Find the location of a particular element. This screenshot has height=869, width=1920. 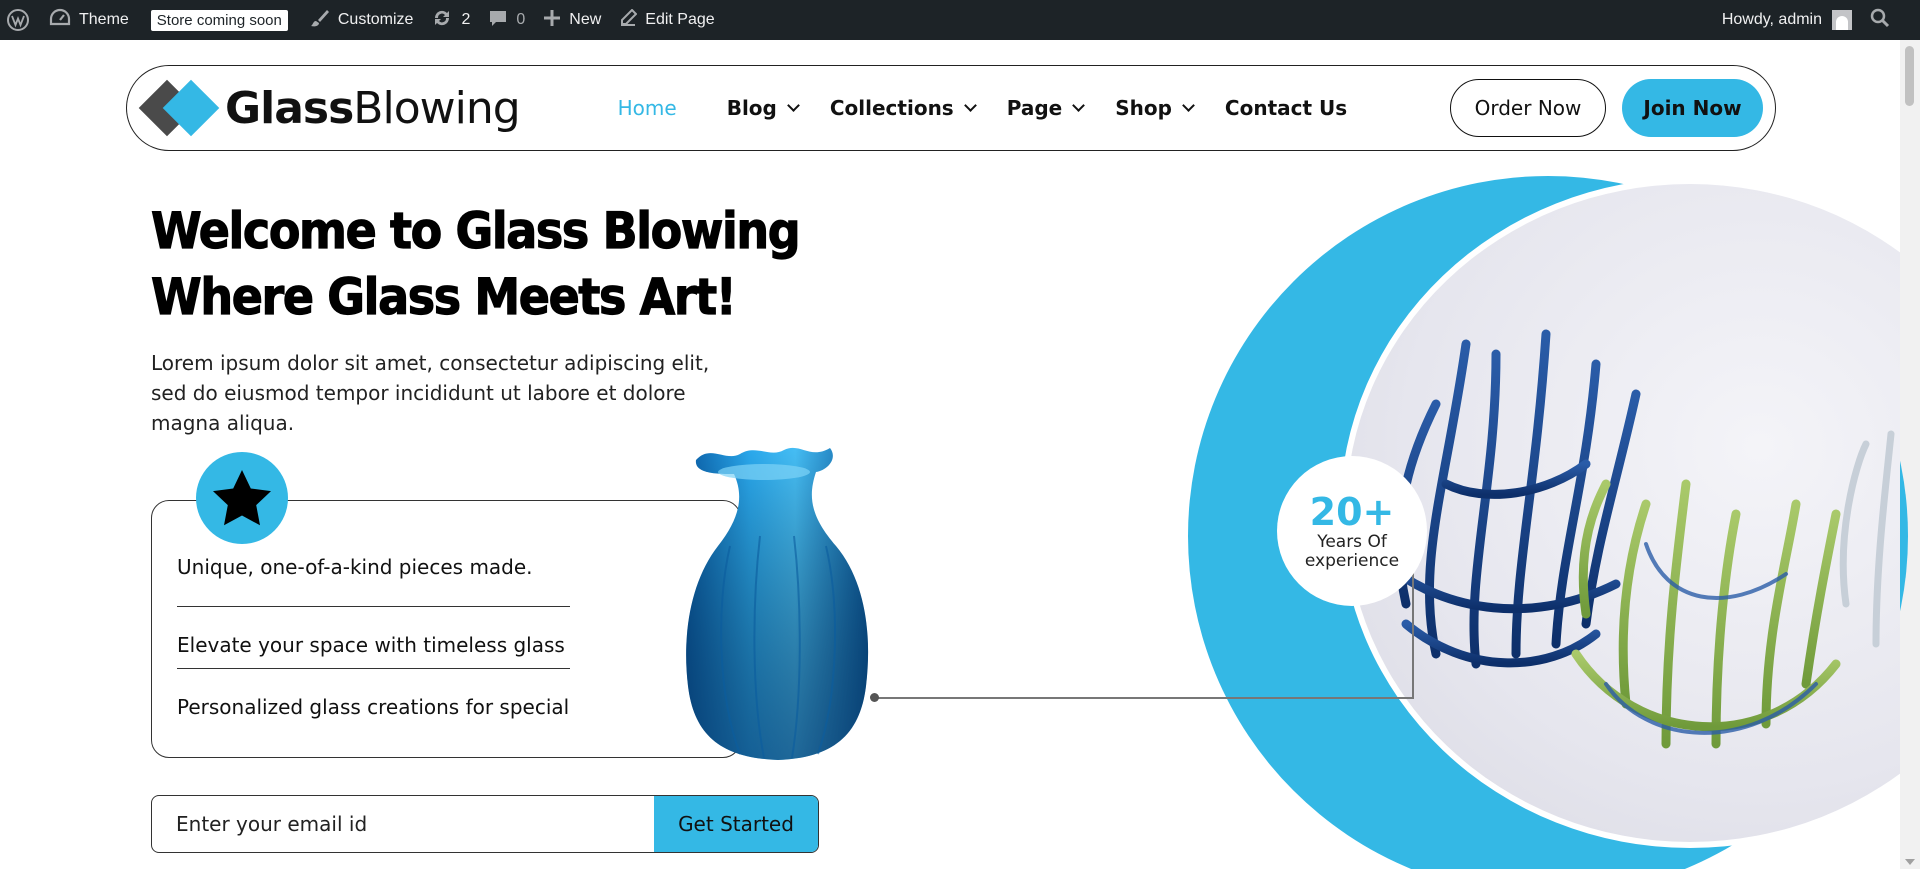

hero-title-line2: Where Glass Meets Art! is located at coordinates (443, 296).